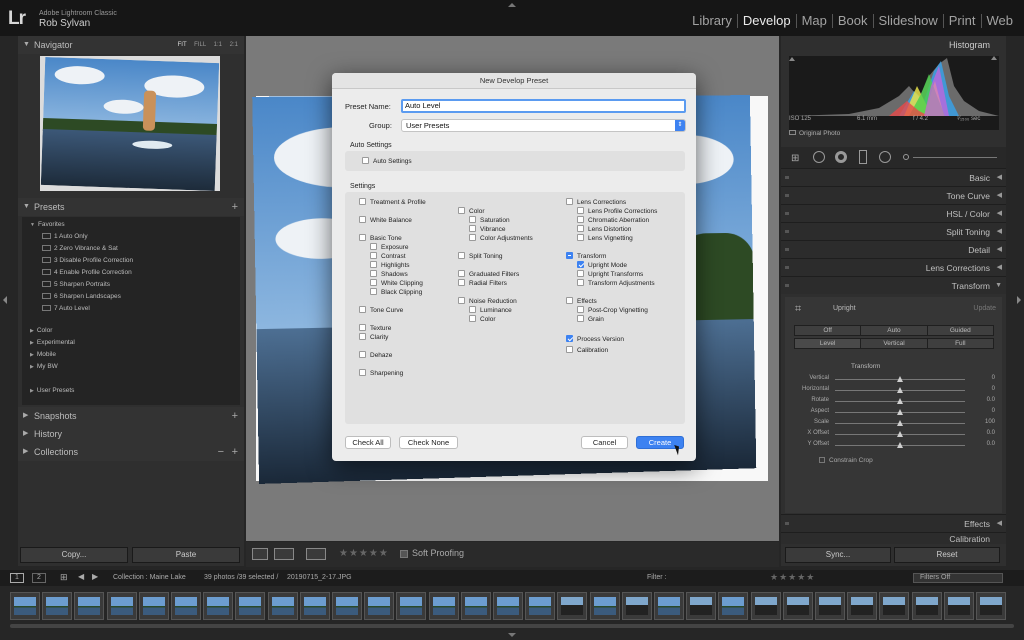 The height and width of the screenshot is (640, 1024). I want to click on auto-settings-checkbox: Auto Settings, so click(387, 161).